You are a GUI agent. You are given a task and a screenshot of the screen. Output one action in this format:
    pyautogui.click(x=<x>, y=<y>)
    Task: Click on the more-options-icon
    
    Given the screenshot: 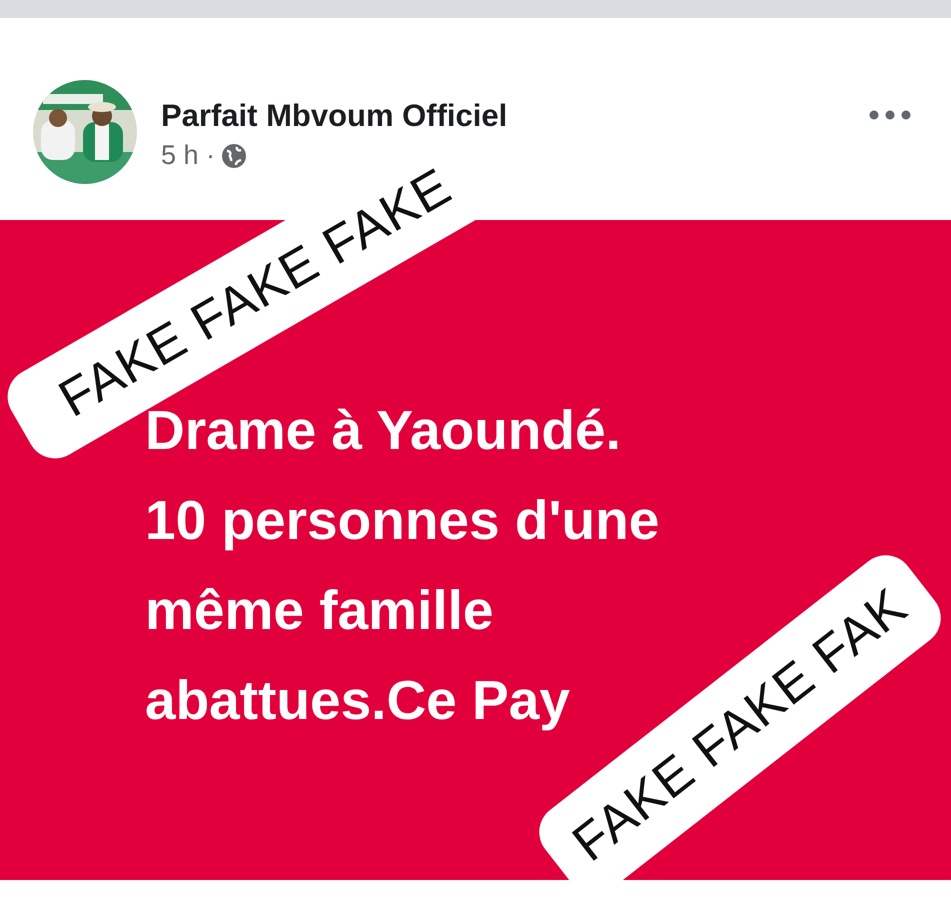 What is the action you would take?
    pyautogui.click(x=890, y=115)
    